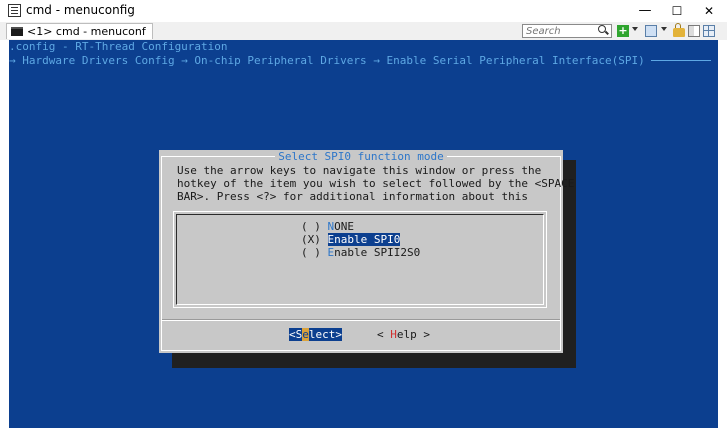  I want to click on new-console-dropdown-icon, so click(635, 29).